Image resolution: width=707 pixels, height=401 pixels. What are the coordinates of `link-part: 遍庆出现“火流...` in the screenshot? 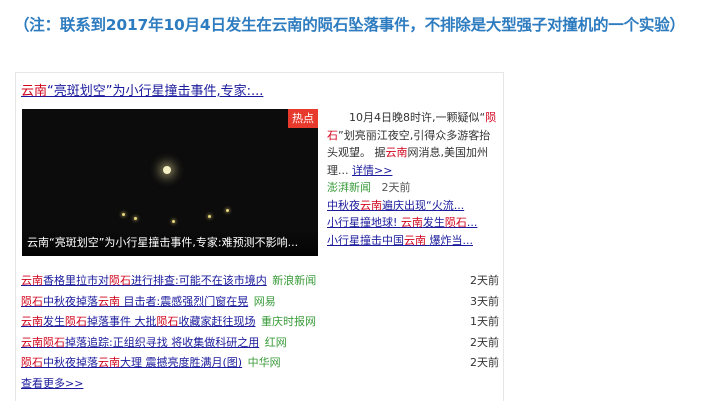 It's located at (423, 205).